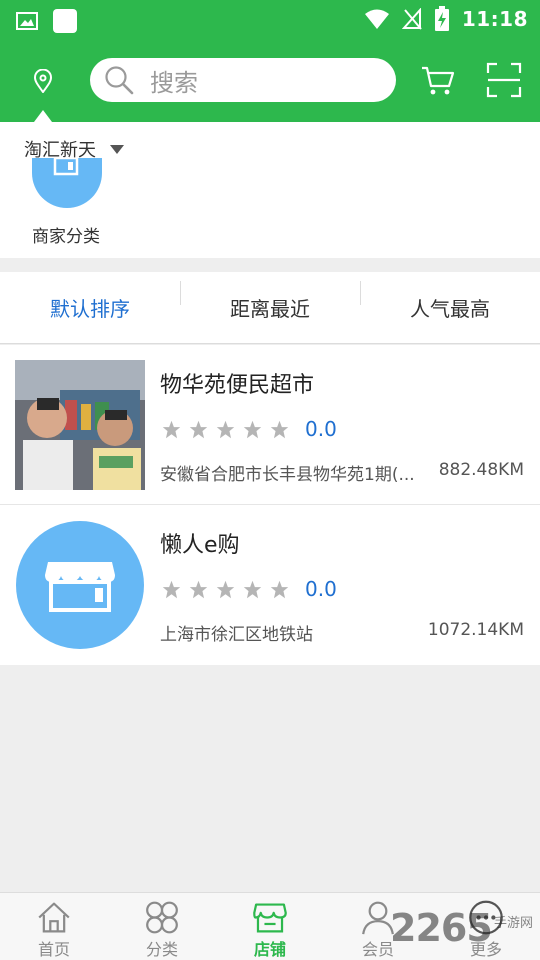 The image size is (540, 960). What do you see at coordinates (120, 80) in the screenshot?
I see `search-icon` at bounding box center [120, 80].